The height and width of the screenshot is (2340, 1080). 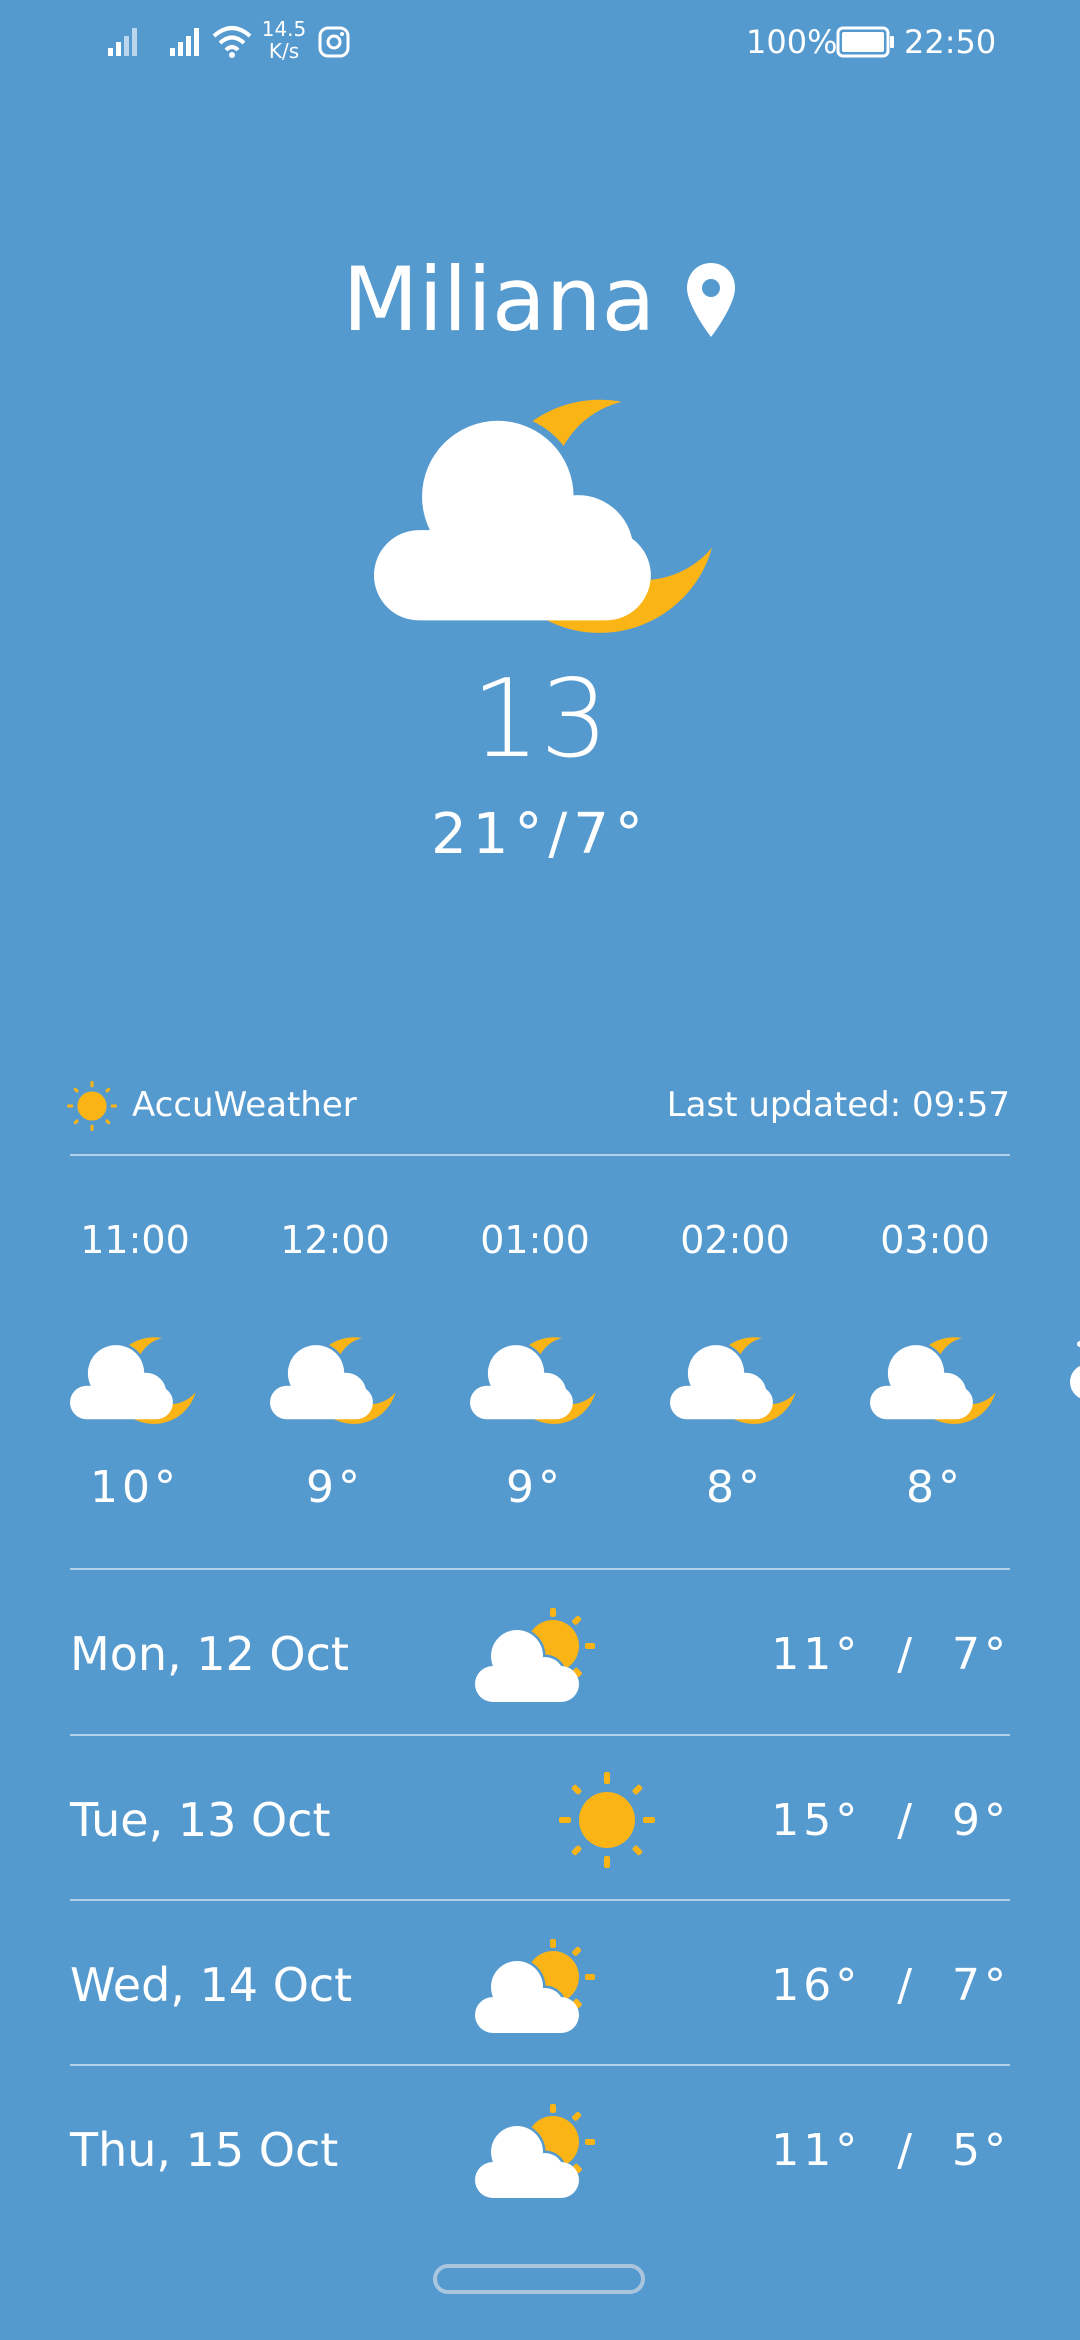 I want to click on daily-temperatures: 15° / 9°, so click(x=890, y=1820).